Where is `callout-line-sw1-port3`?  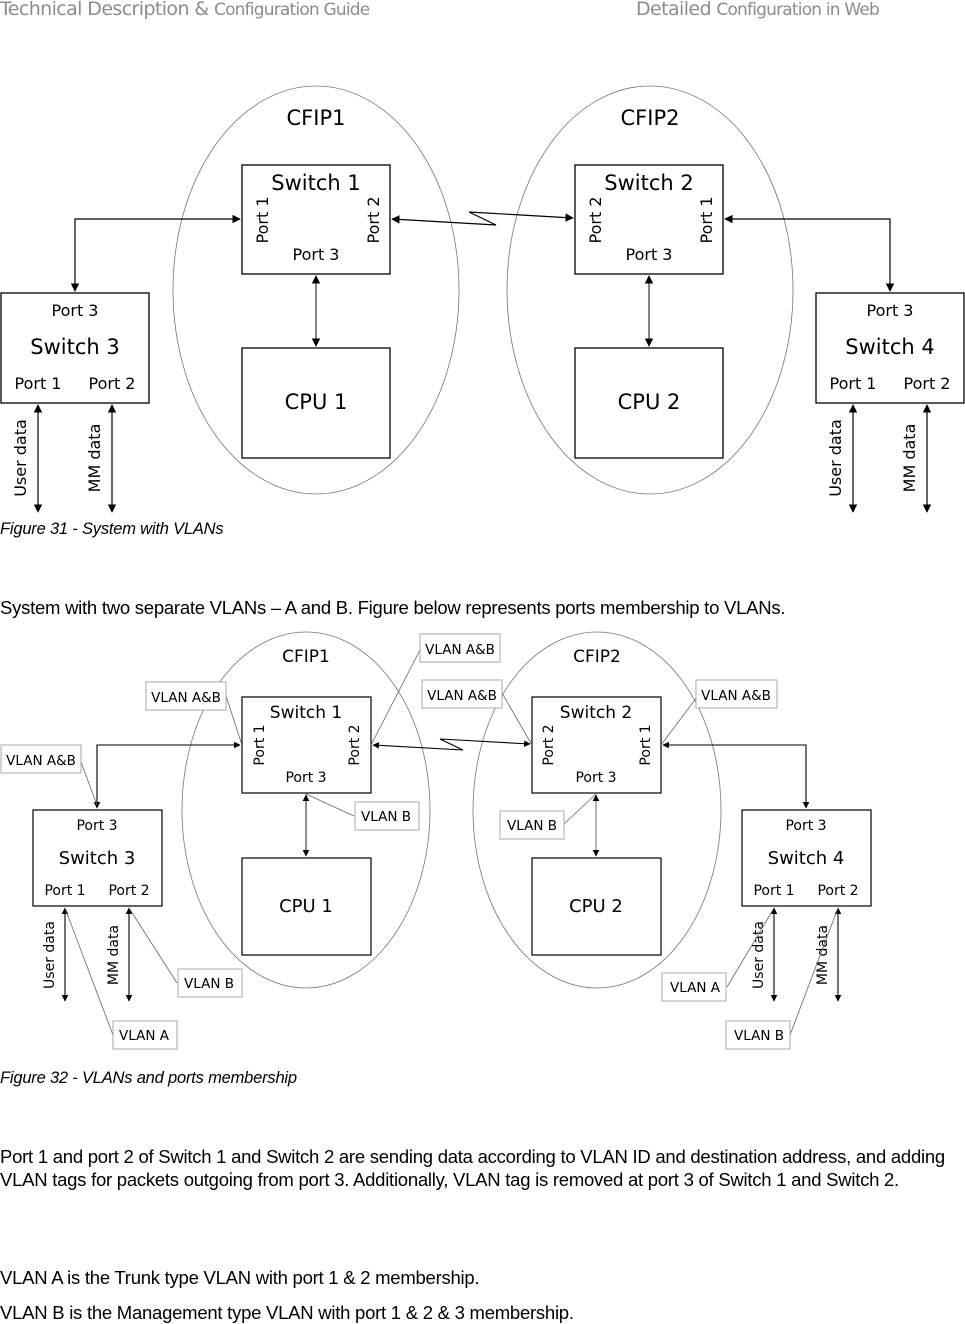 callout-line-sw1-port3 is located at coordinates (330, 805).